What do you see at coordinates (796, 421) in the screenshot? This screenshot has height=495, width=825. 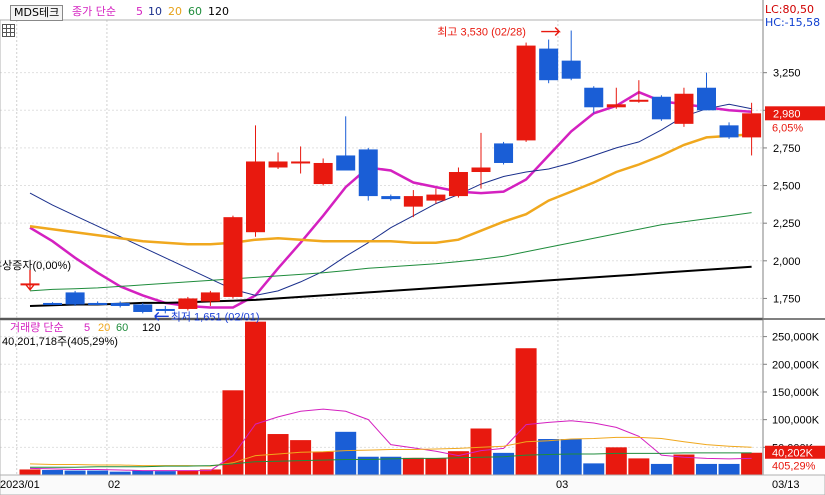 I see `volume-tick-label: 100,000K` at bounding box center [796, 421].